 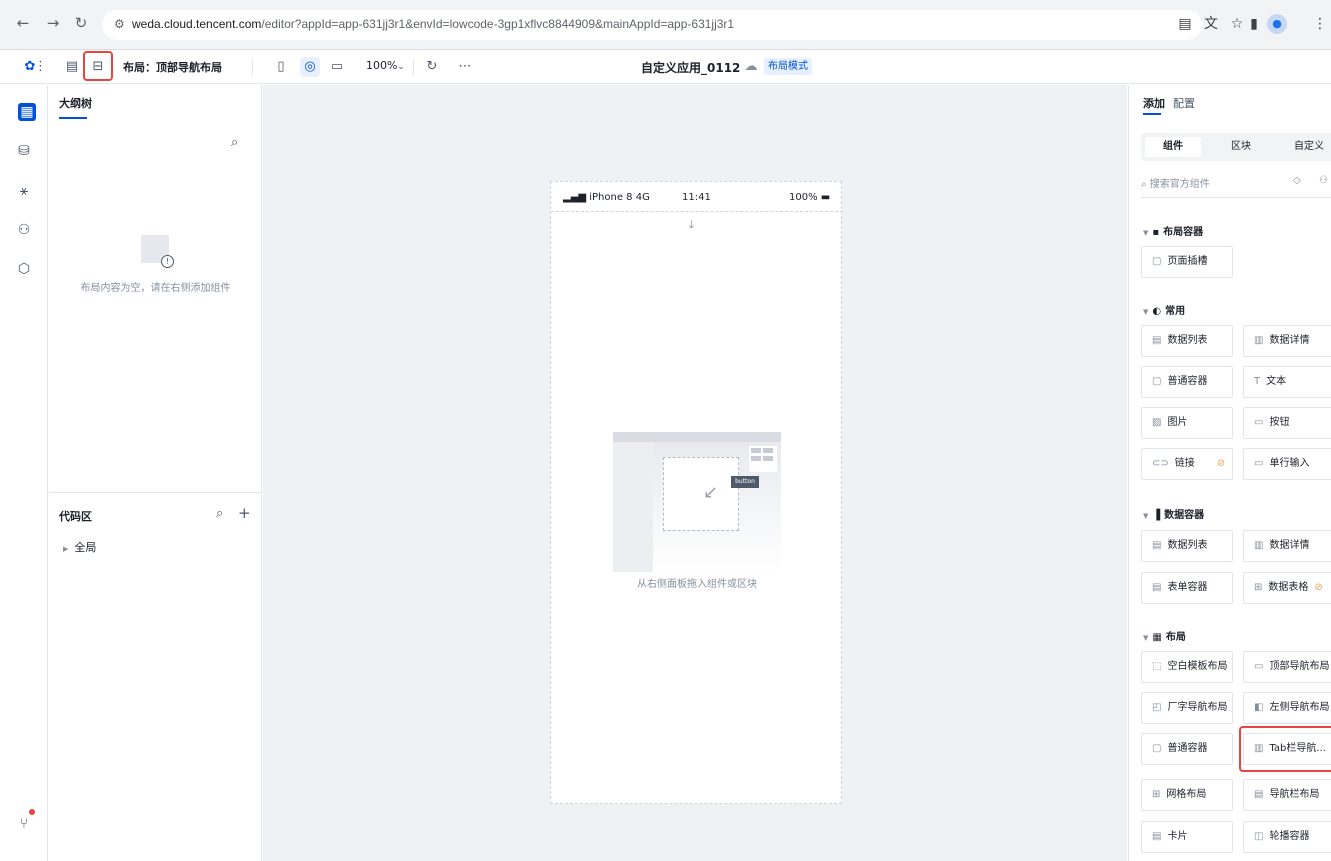 I want to click on highlight-box, so click(x=1285, y=749).